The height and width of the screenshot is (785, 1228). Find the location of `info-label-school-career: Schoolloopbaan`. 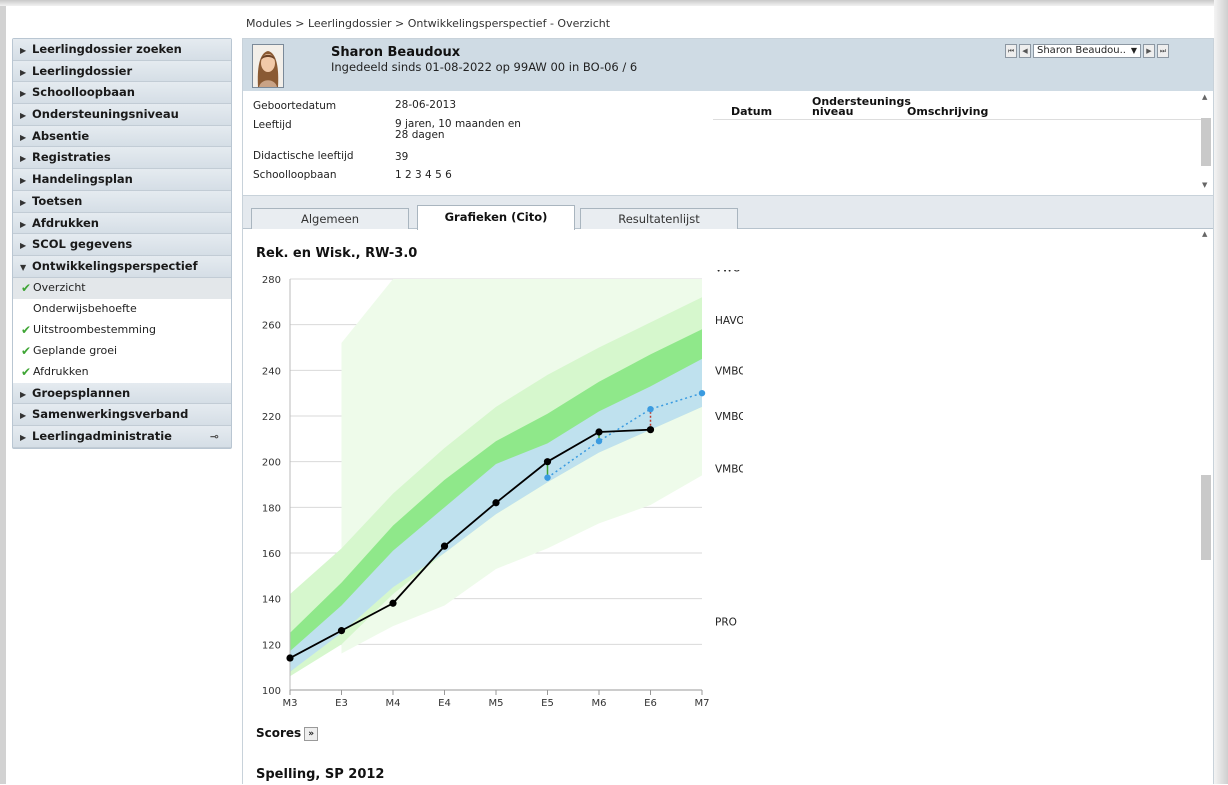

info-label-school-career: Schoolloopbaan is located at coordinates (295, 175).